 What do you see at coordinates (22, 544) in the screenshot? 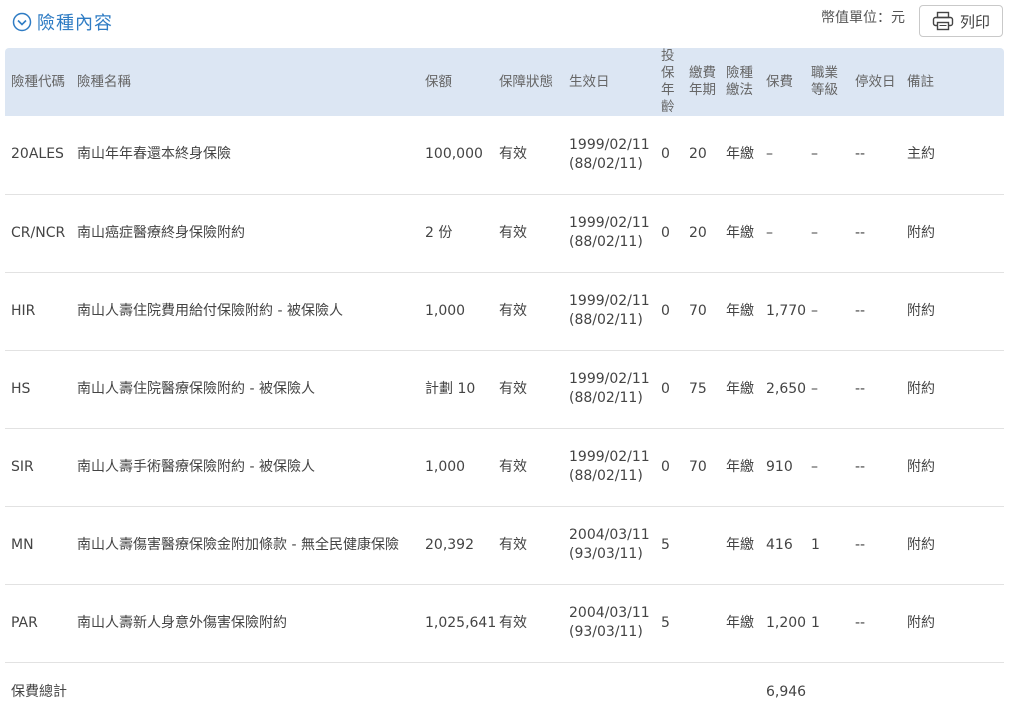
I see `cell-code: MN` at bounding box center [22, 544].